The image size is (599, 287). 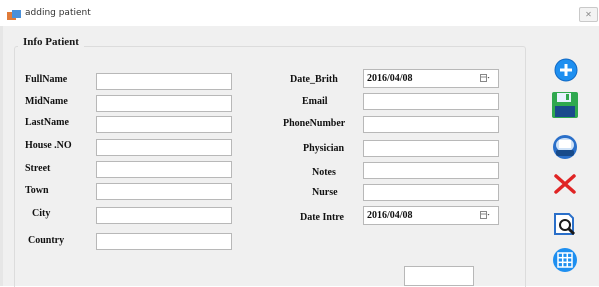 I want to click on date-birth-picker: 2016/04/08, so click(x=431, y=78).